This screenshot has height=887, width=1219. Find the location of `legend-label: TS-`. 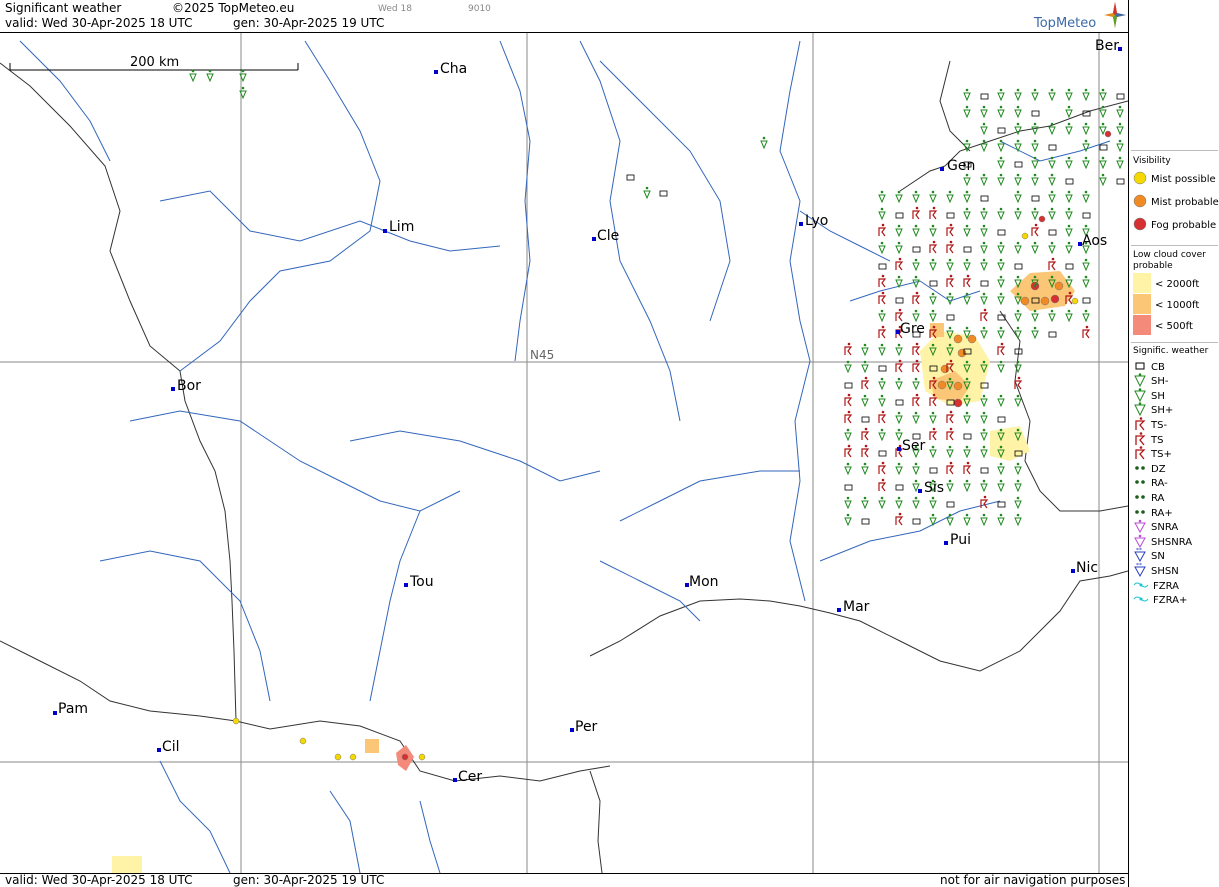

legend-label: TS- is located at coordinates (1159, 425).